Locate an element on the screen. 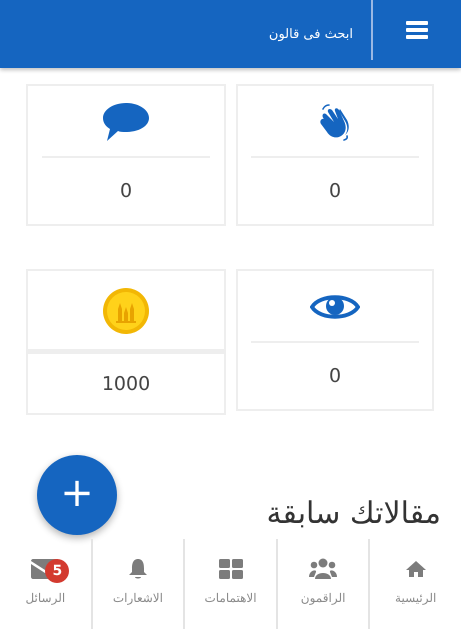  home-icon is located at coordinates (415, 569).